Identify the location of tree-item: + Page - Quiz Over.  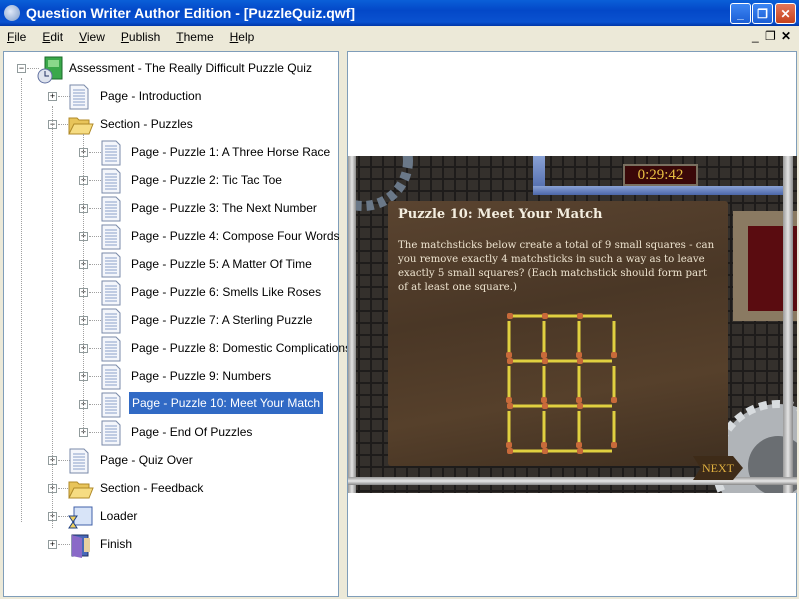
(169, 461).